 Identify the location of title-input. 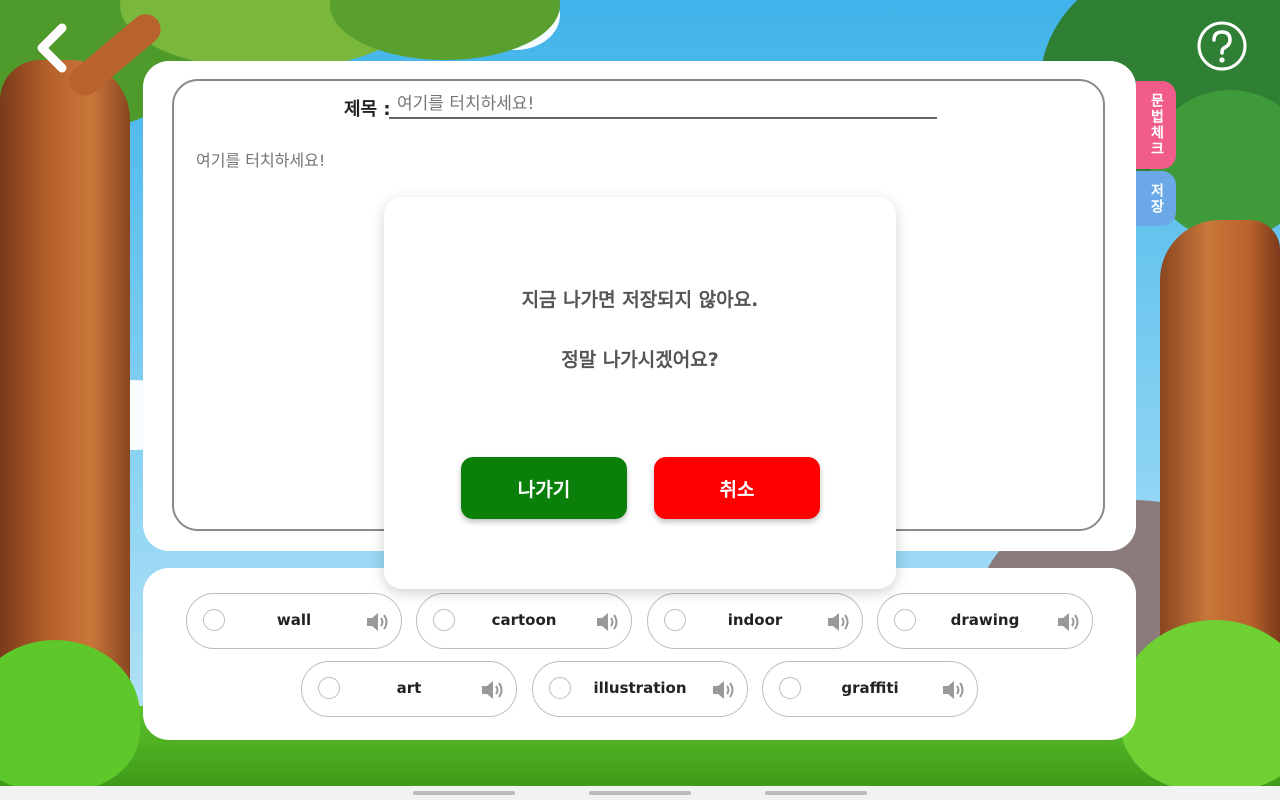
(663, 105).